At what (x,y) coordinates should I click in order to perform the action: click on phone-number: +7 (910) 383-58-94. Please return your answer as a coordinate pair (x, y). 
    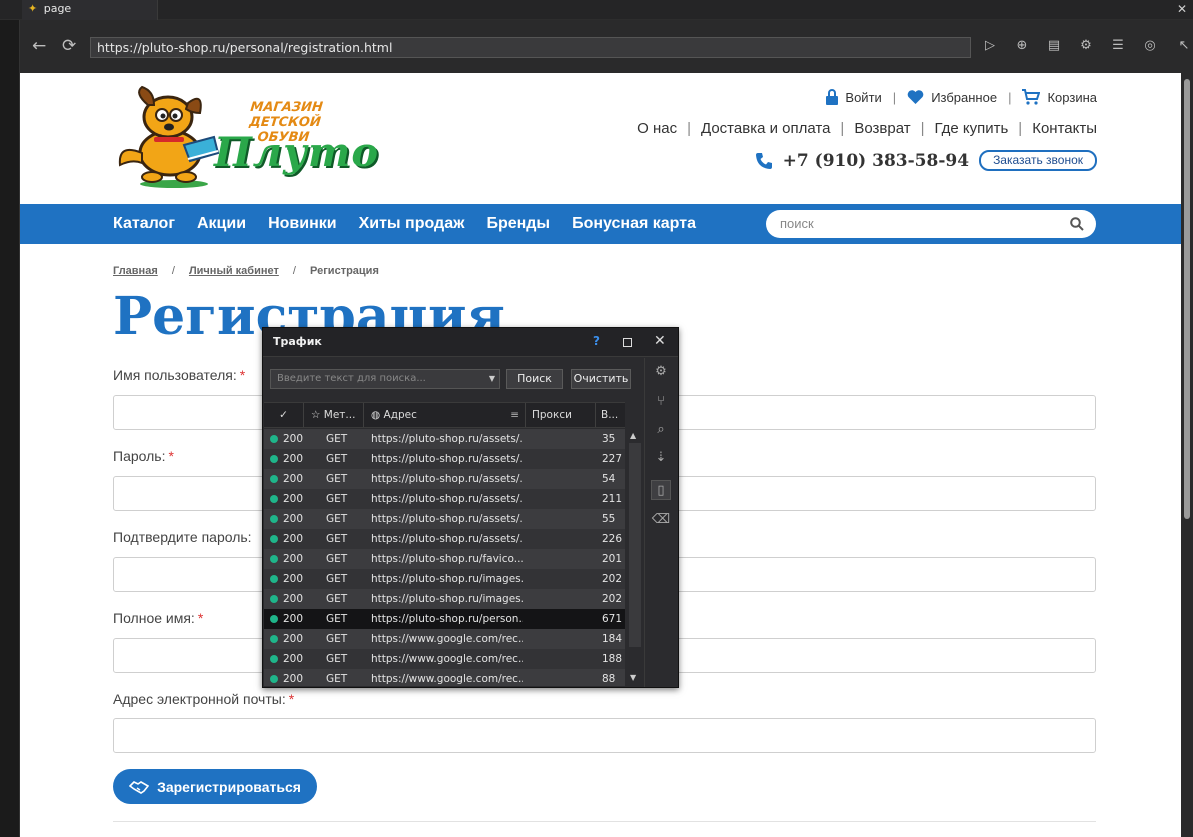
    Looking at the image, I should click on (876, 161).